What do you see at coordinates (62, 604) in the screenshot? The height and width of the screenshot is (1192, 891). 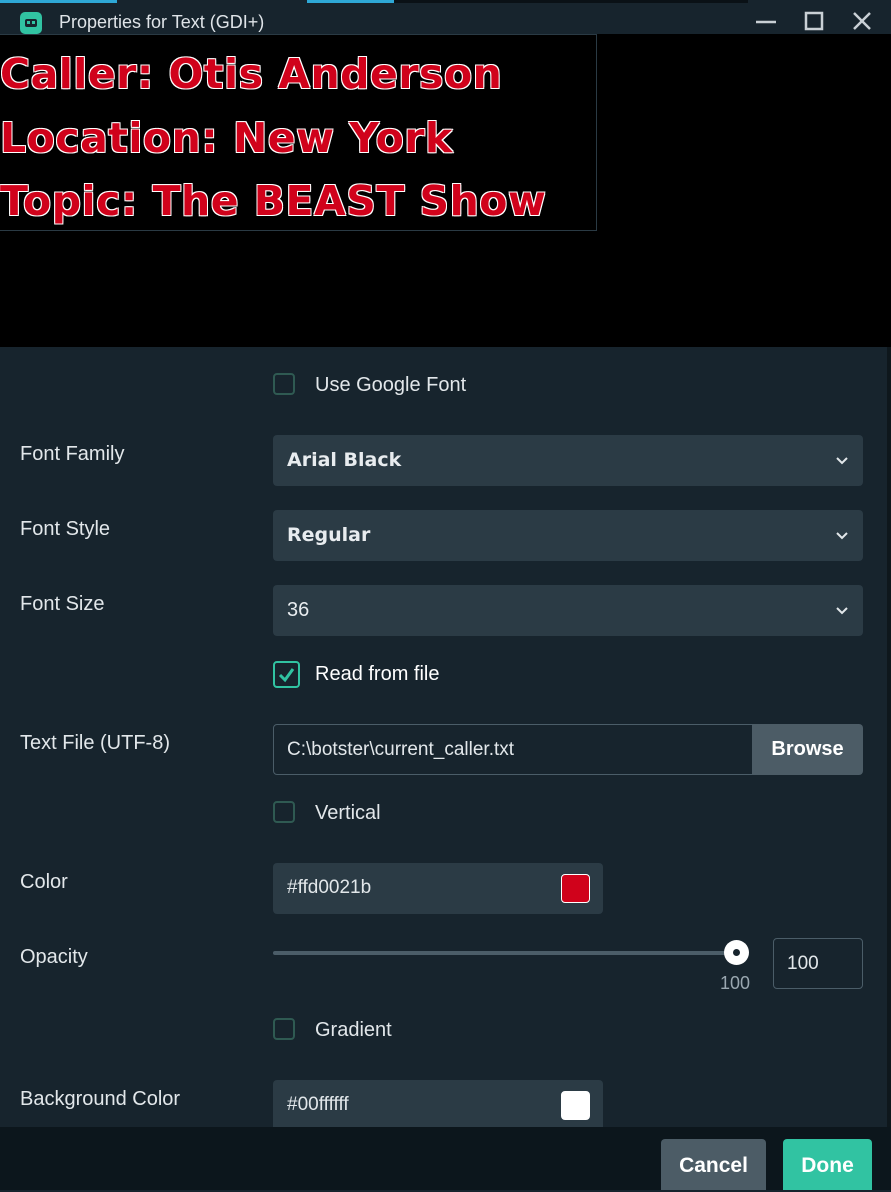 I see `font-size-label: Font Size` at bounding box center [62, 604].